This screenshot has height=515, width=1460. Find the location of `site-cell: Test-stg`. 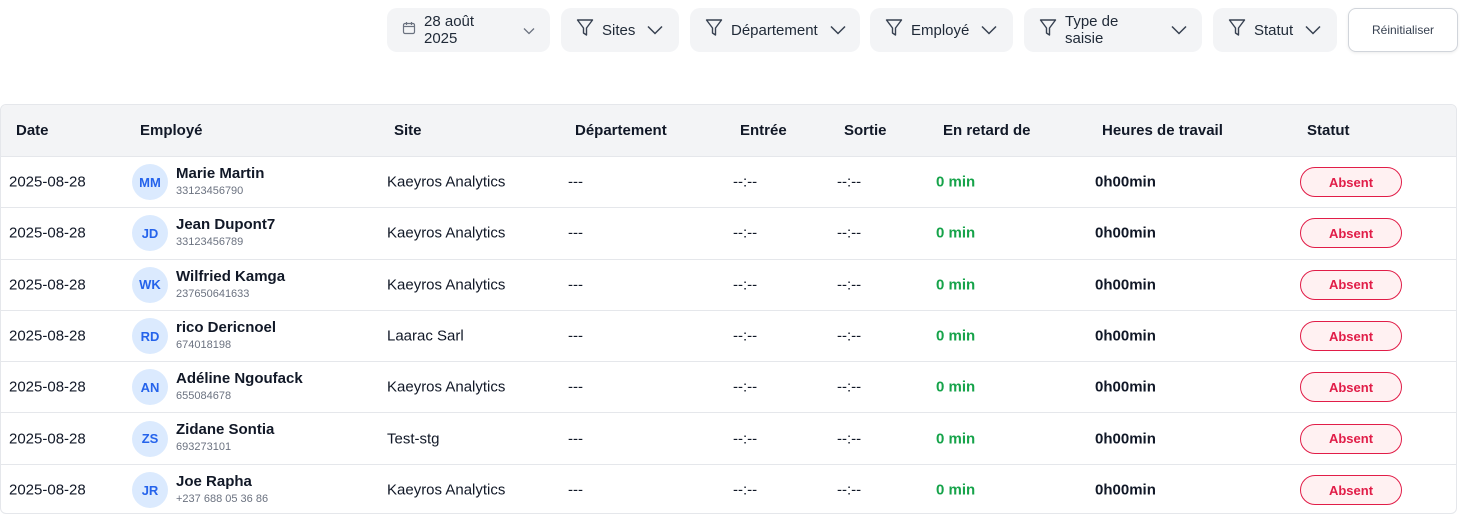

site-cell: Test-stg is located at coordinates (413, 439).